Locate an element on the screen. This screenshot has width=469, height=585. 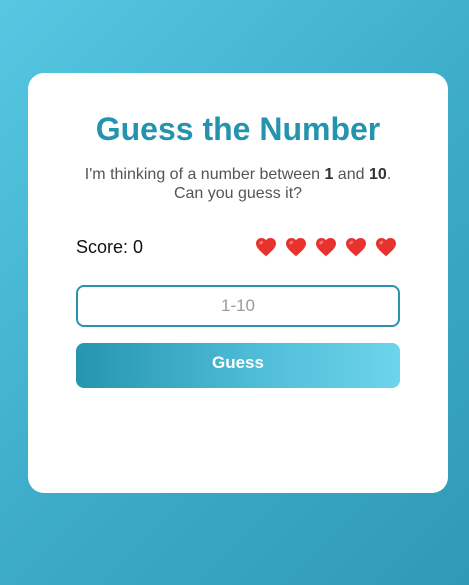
guess-button: Guess is located at coordinates (238, 365).